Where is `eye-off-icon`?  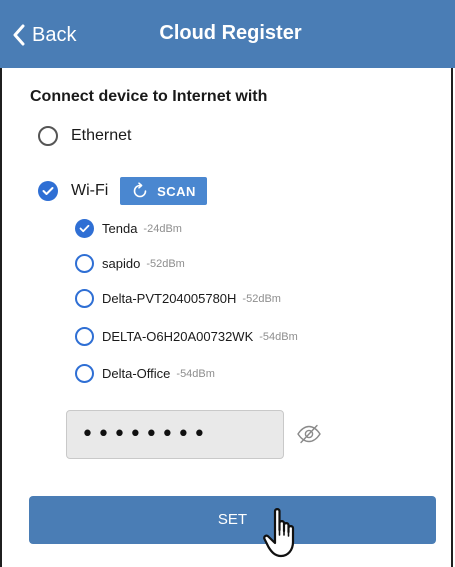
eye-off-icon is located at coordinates (309, 434).